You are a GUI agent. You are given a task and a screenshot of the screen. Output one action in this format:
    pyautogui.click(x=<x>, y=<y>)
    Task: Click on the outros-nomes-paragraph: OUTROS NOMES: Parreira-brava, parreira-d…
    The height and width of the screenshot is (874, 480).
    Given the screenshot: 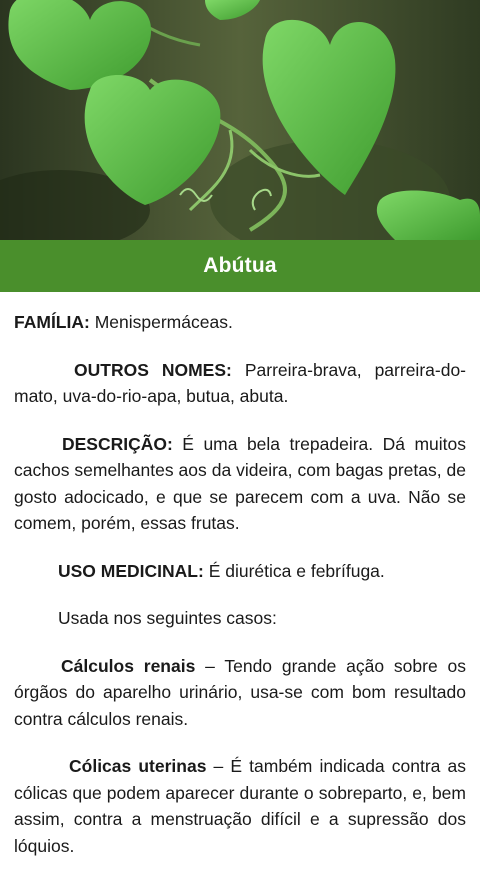 What is the action you would take?
    pyautogui.click(x=240, y=383)
    